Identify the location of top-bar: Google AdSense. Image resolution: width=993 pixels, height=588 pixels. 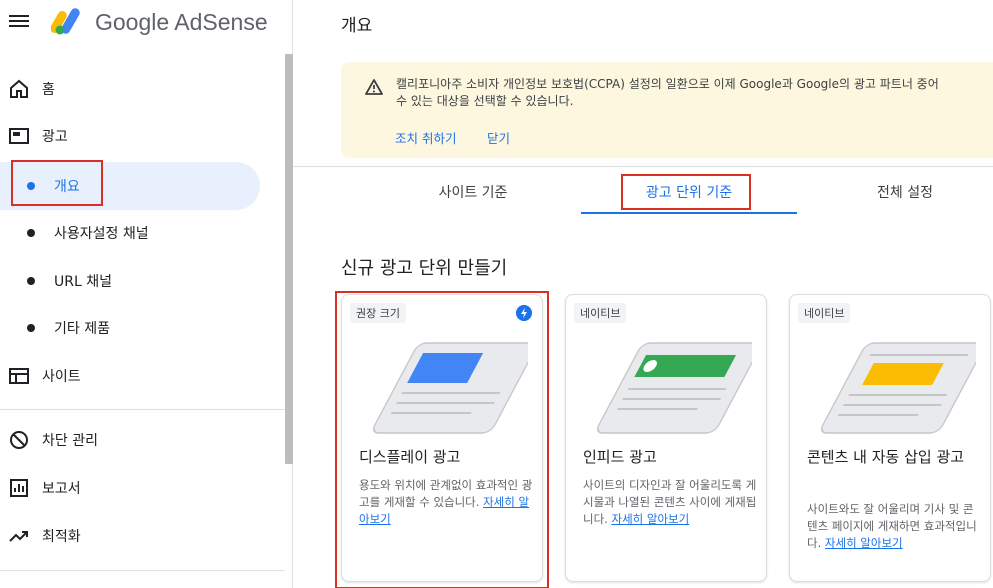
(146, 23).